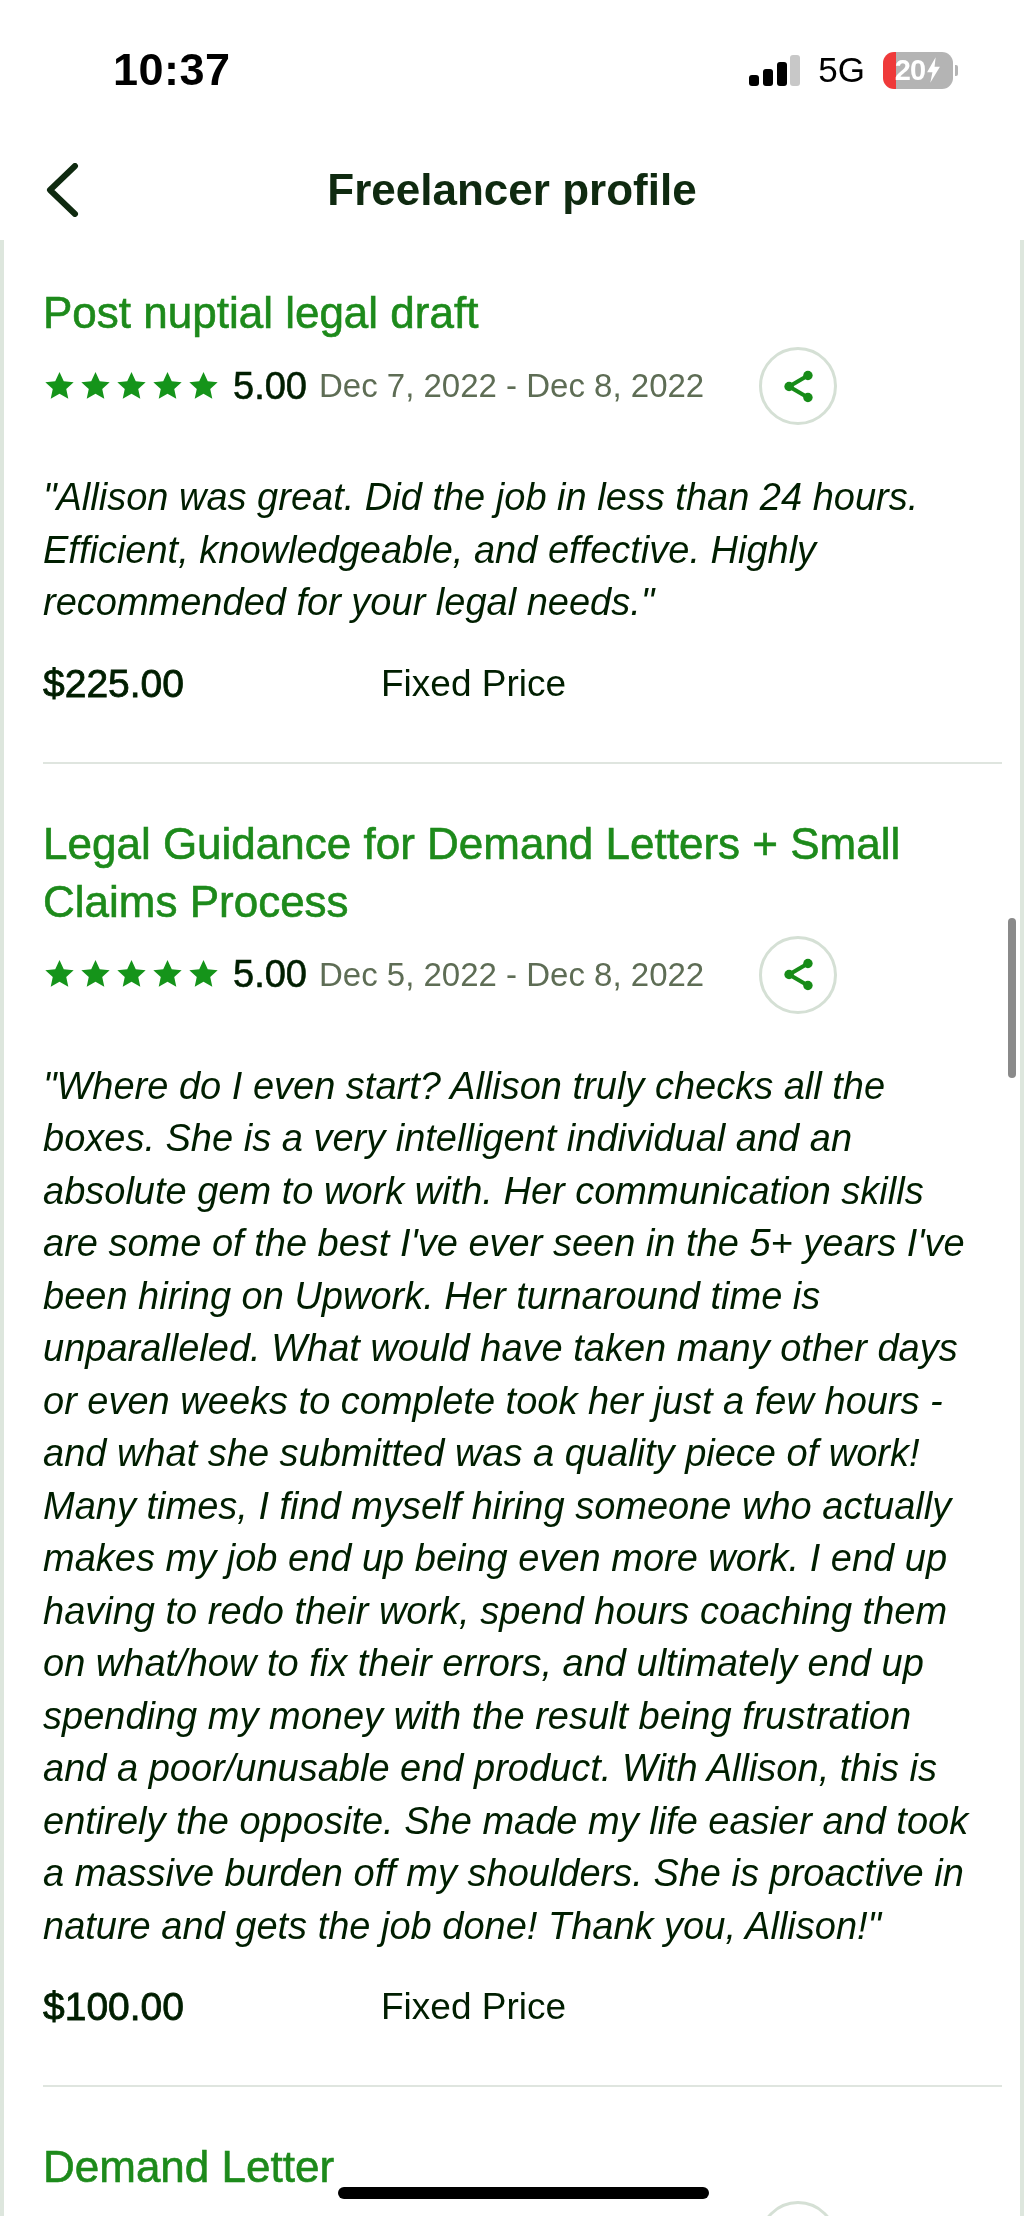 The height and width of the screenshot is (2216, 1024). Describe the element at coordinates (522, 313) in the screenshot. I see `job-title: Post nuptial legal draft` at that location.